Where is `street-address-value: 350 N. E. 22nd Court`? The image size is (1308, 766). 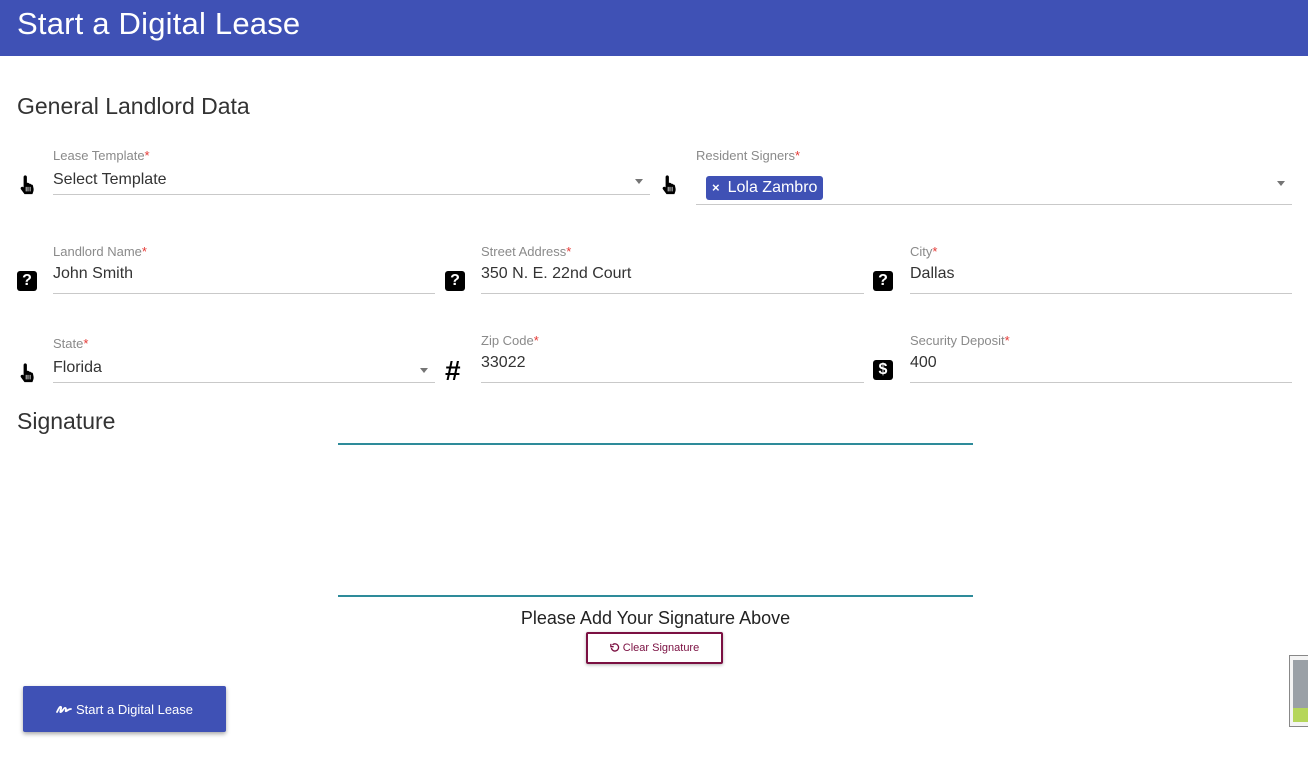
street-address-value: 350 N. E. 22nd Court is located at coordinates (556, 273).